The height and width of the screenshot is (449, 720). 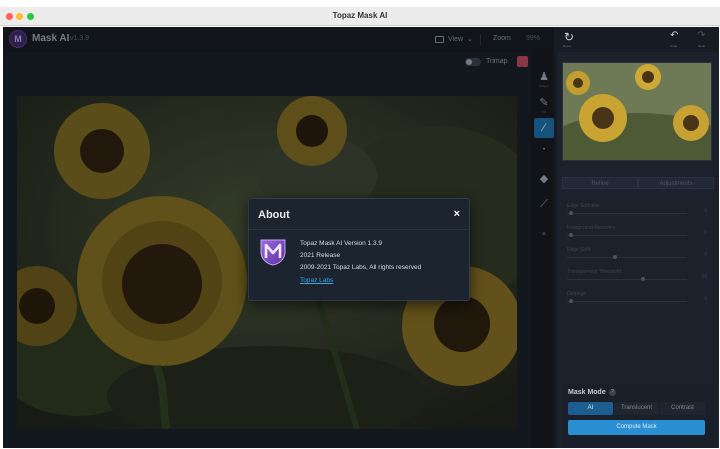 What do you see at coordinates (274, 215) in the screenshot?
I see `dialog-title: About` at bounding box center [274, 215].